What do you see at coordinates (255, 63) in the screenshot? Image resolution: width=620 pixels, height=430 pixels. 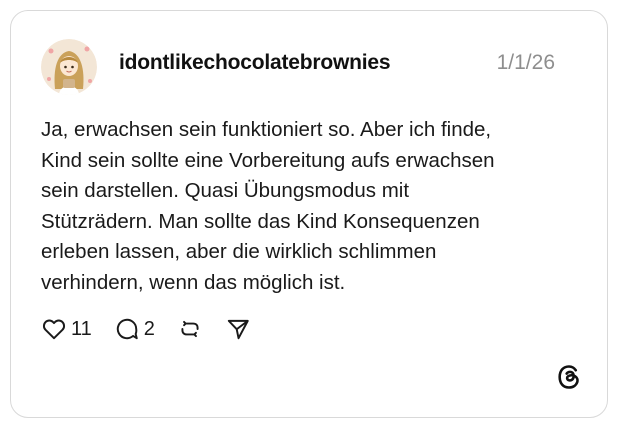 I see `username: idontlikechocolatebrownies` at bounding box center [255, 63].